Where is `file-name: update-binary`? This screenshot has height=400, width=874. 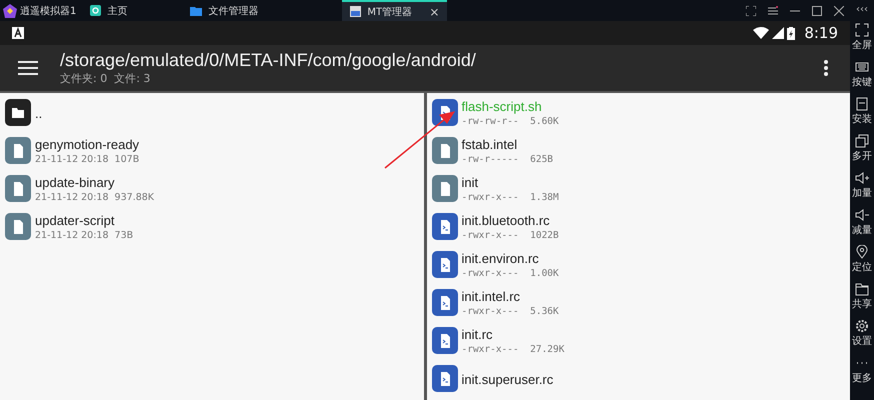
file-name: update-binary is located at coordinates (75, 182).